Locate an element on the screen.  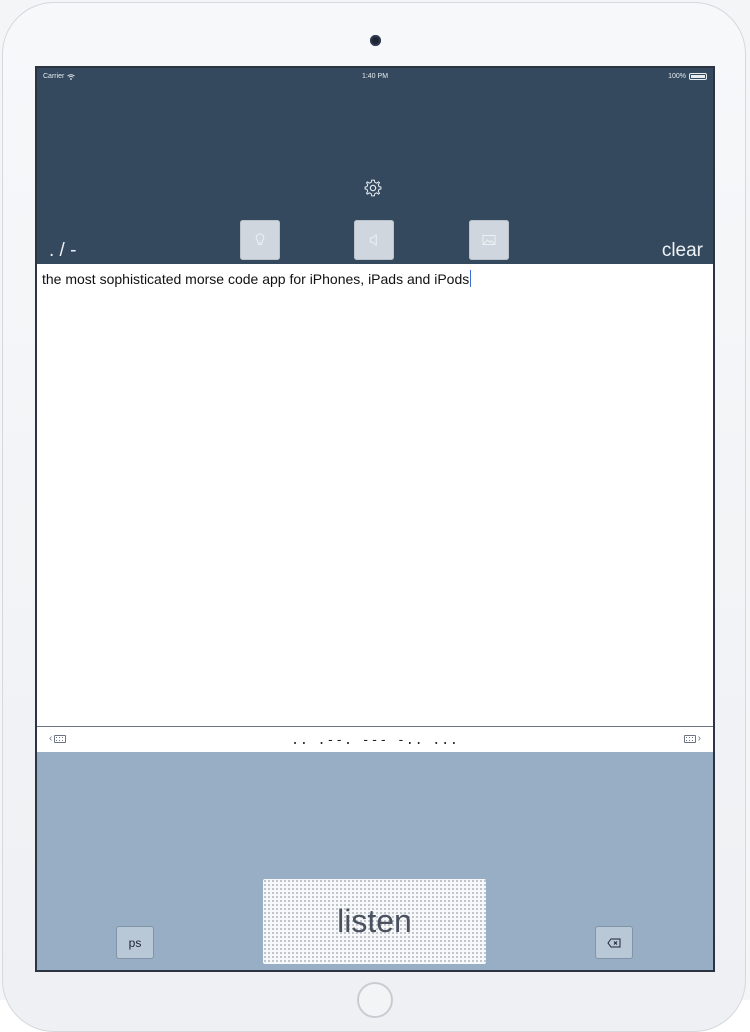
status-time: 1:40 PM is located at coordinates (375, 76).